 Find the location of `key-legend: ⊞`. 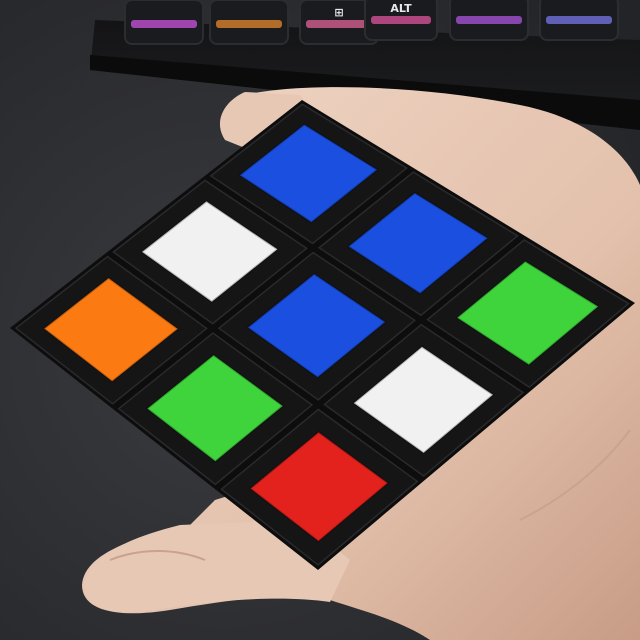

key-legend: ⊞ is located at coordinates (338, 12).